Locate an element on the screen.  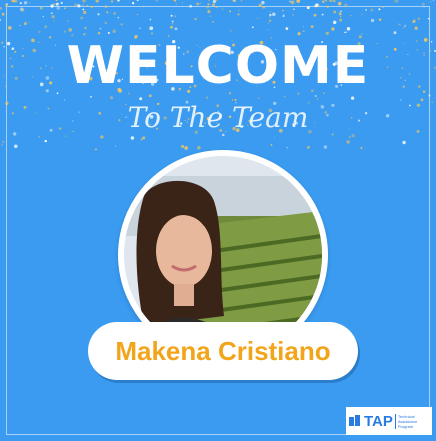
member-name: Makena Cristiano is located at coordinates (223, 351).